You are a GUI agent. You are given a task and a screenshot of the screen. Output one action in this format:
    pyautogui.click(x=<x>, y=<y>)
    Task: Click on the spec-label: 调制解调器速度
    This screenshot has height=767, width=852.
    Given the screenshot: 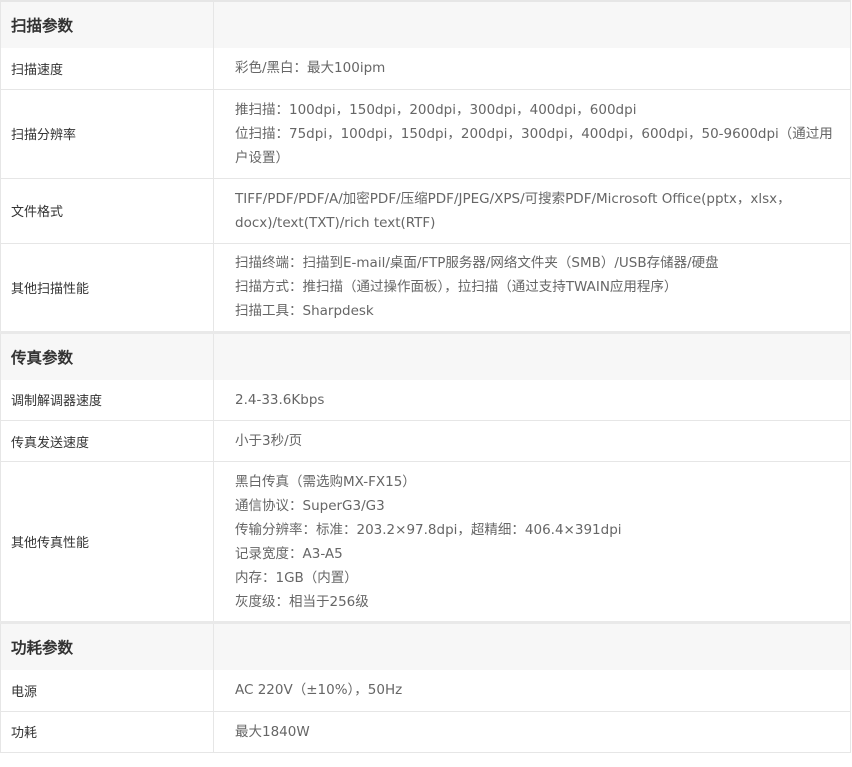 What is the action you would take?
    pyautogui.click(x=107, y=400)
    